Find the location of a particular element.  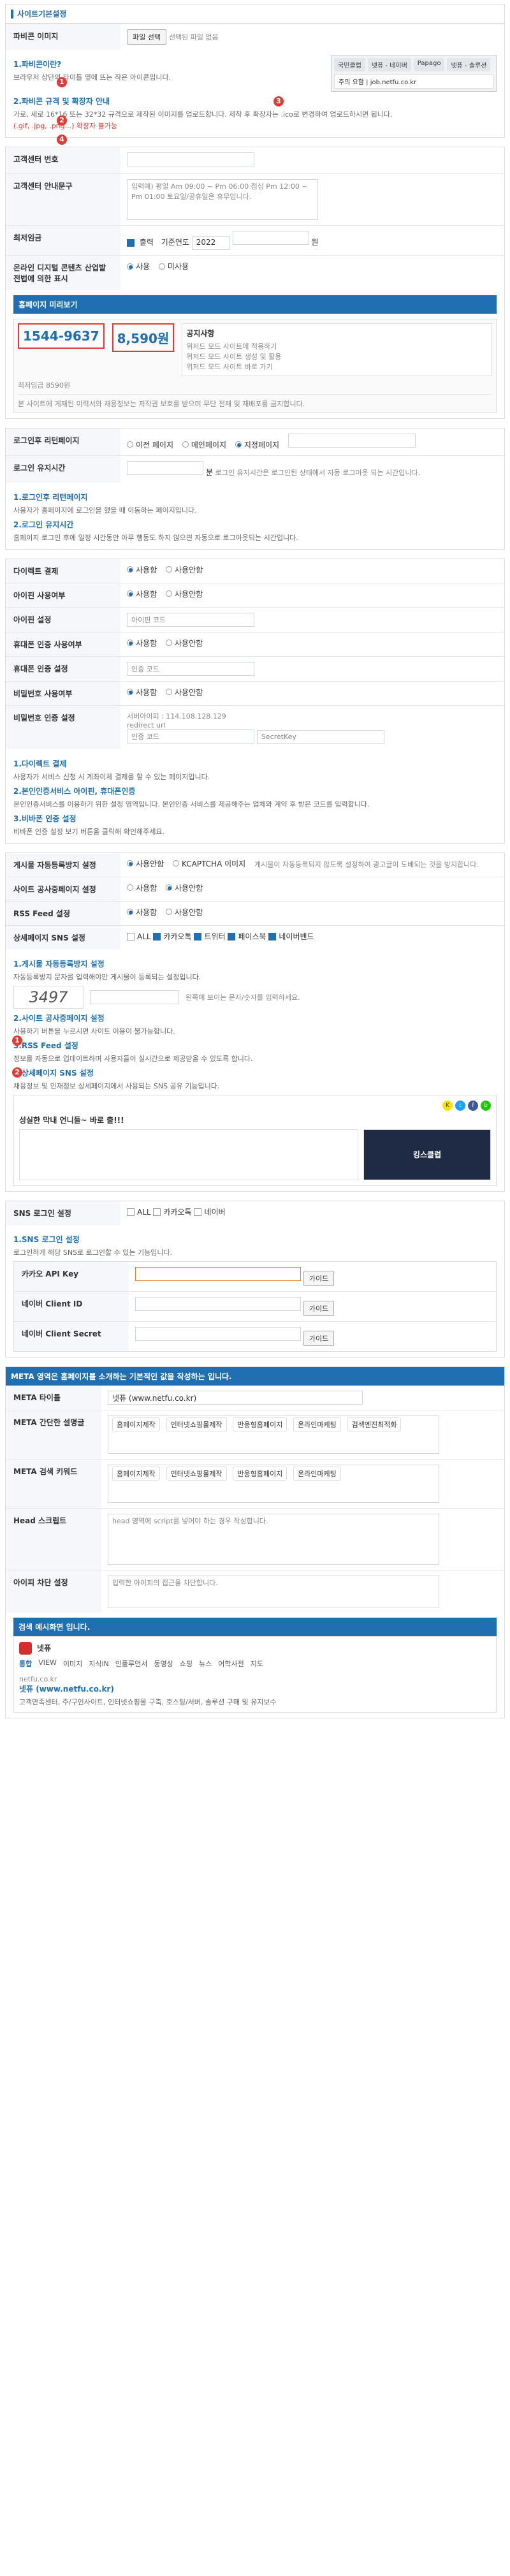

sns-preview: K t f b 성실한 막내 언니들~ 바로 출!!! 킹스클럽 is located at coordinates (255, 1140).